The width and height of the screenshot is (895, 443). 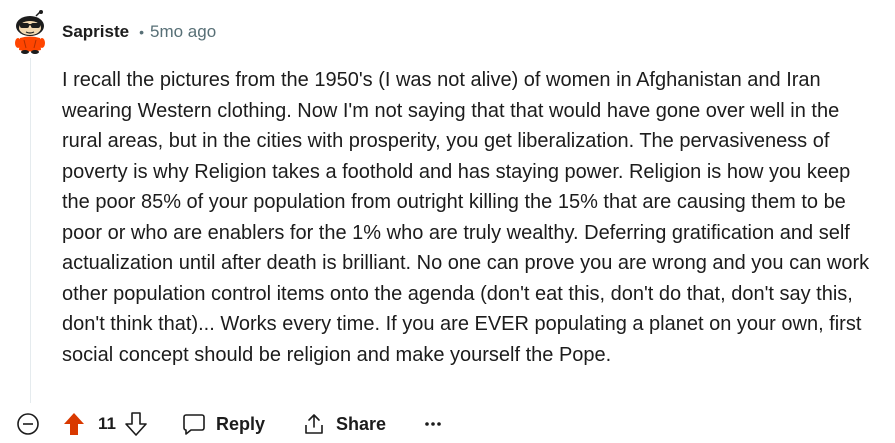 I want to click on comment-header: Sapriste • 5mo ago, so click(x=139, y=32).